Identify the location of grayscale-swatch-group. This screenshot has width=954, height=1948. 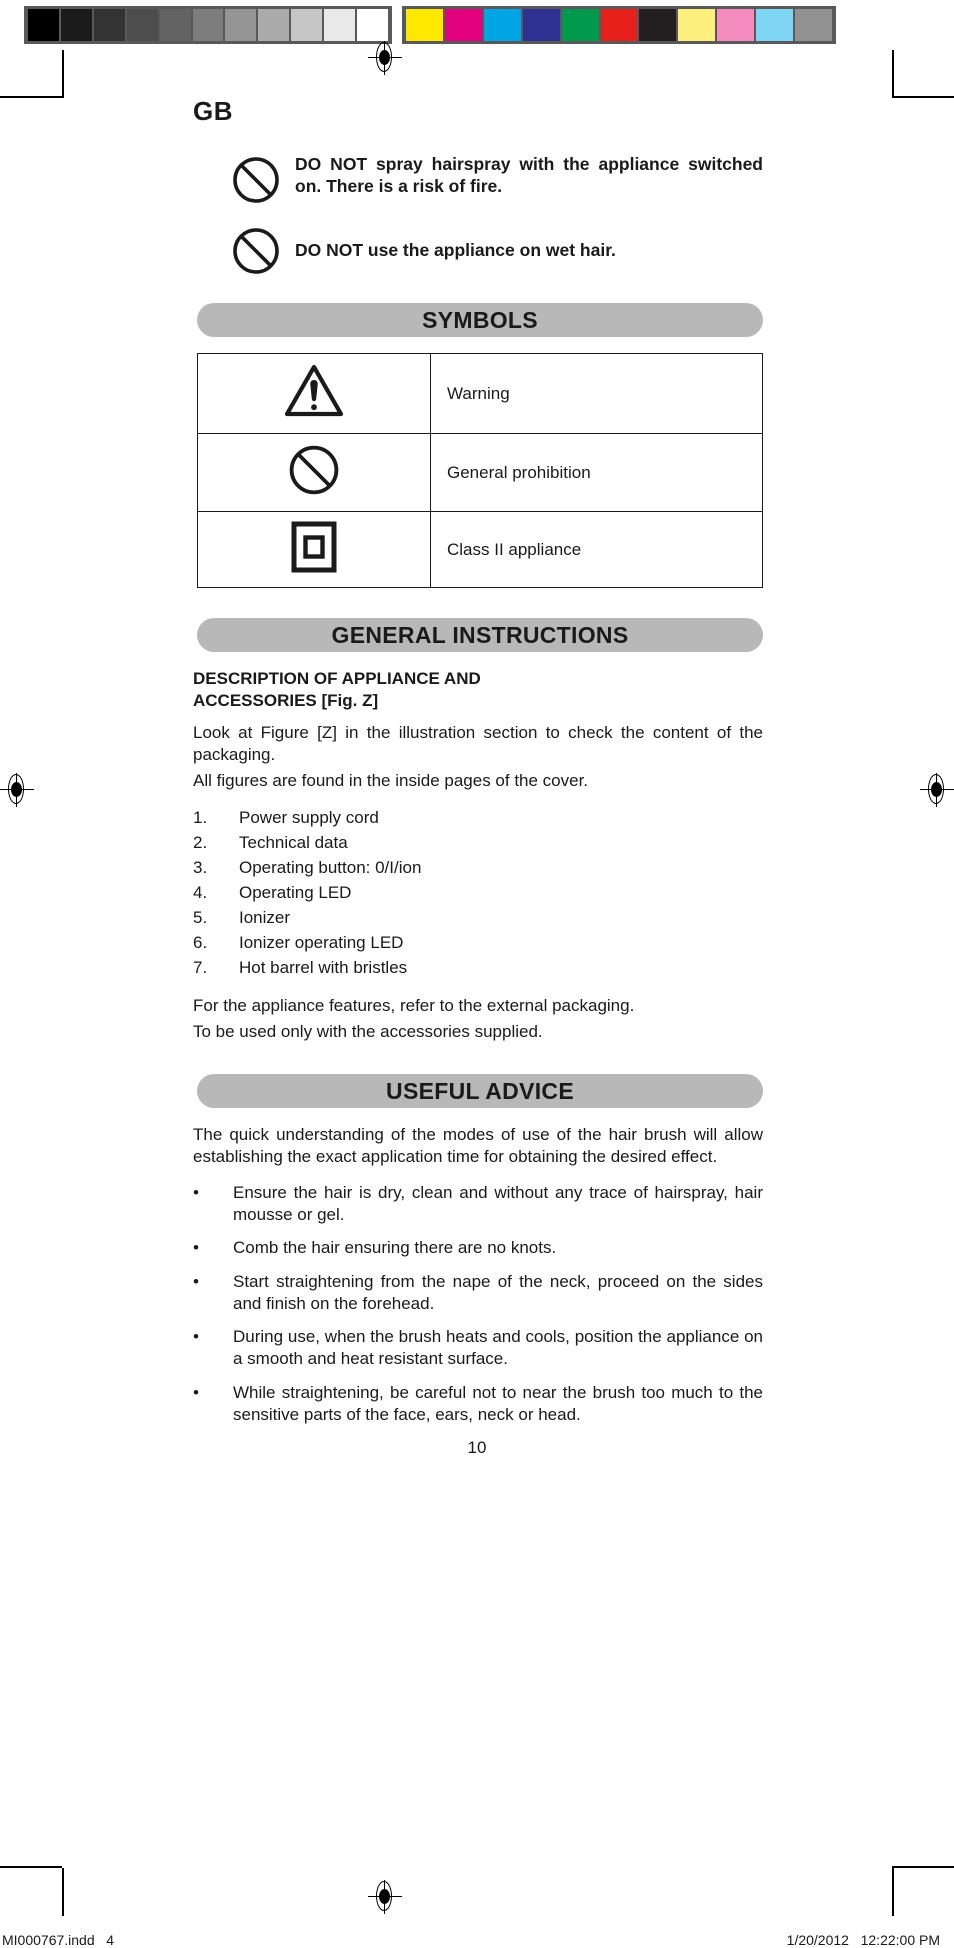
(208, 25).